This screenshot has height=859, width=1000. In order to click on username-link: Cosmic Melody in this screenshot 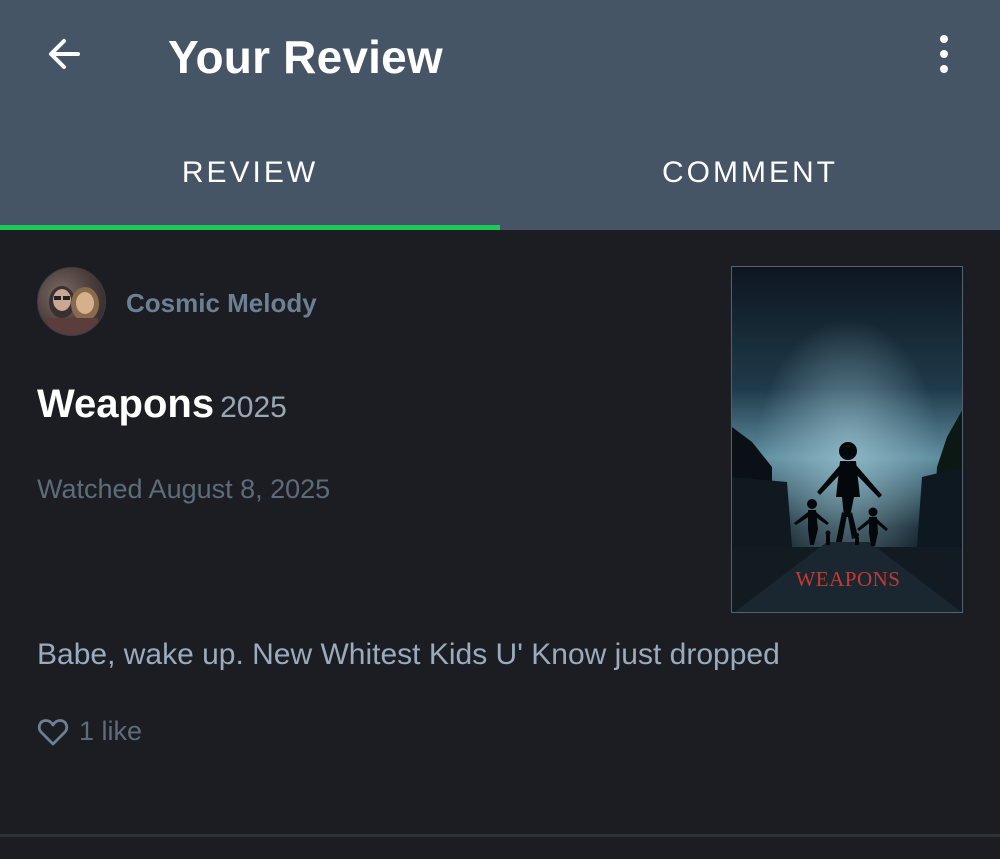, I will do `click(221, 303)`.